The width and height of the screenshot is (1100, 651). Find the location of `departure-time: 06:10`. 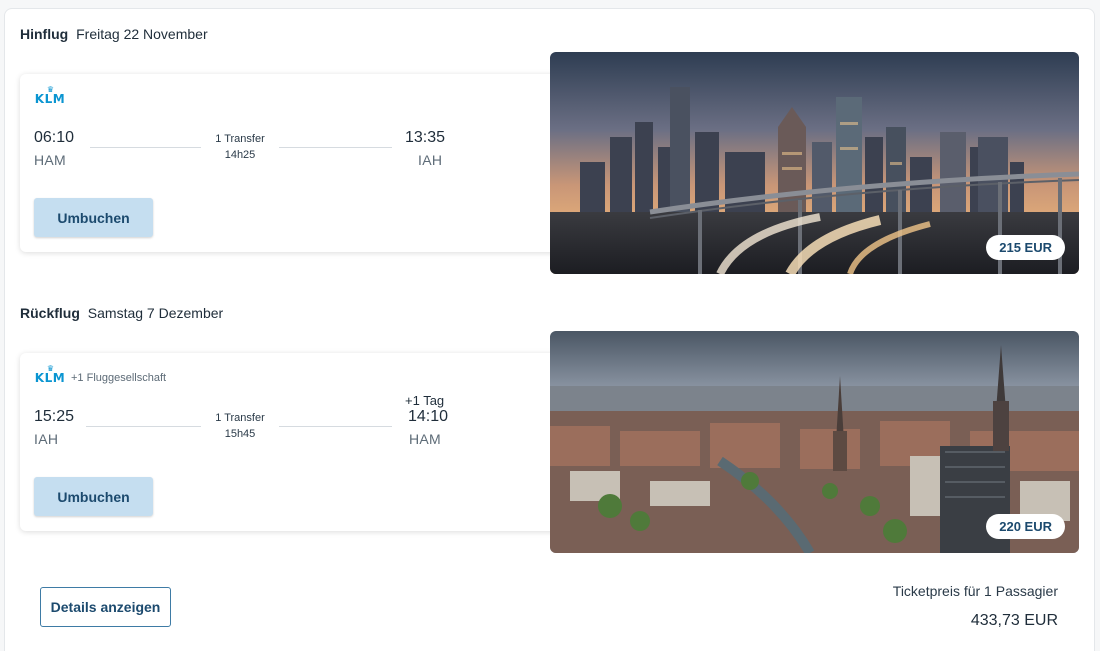

departure-time: 06:10 is located at coordinates (54, 137).